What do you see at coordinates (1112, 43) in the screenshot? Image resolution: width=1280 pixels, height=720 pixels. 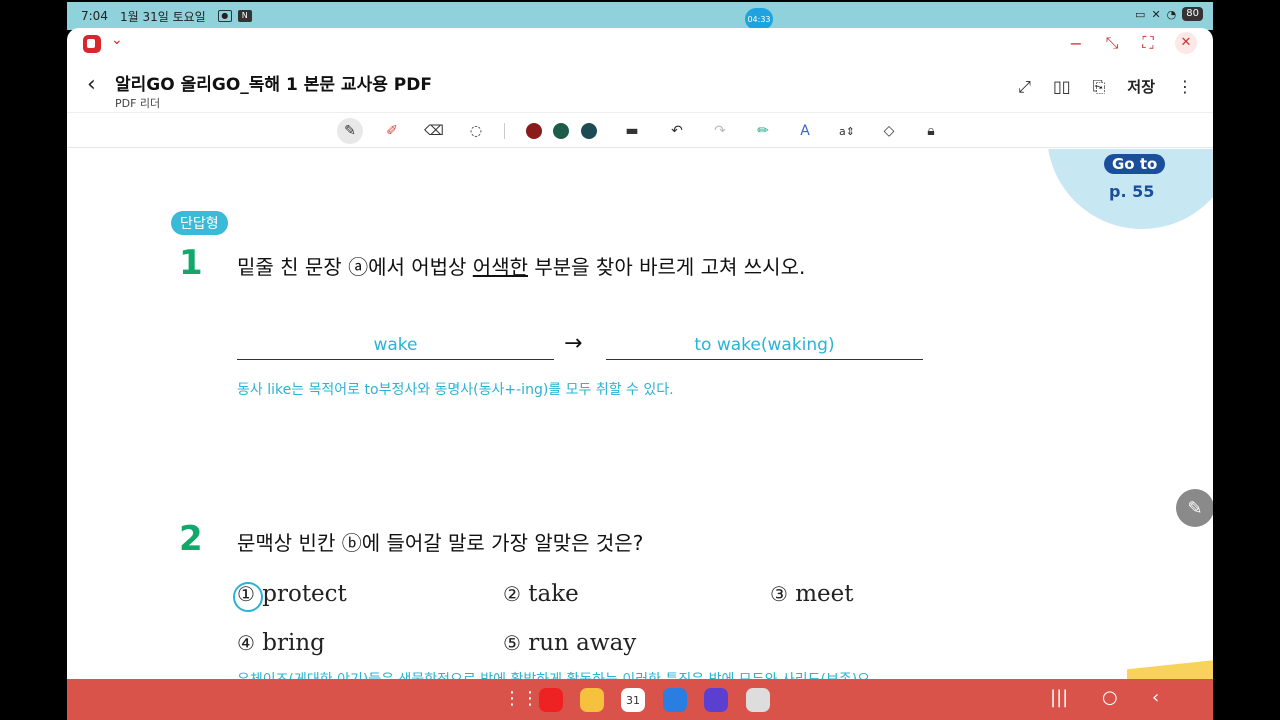 I see `restore-icon: ⤡` at bounding box center [1112, 43].